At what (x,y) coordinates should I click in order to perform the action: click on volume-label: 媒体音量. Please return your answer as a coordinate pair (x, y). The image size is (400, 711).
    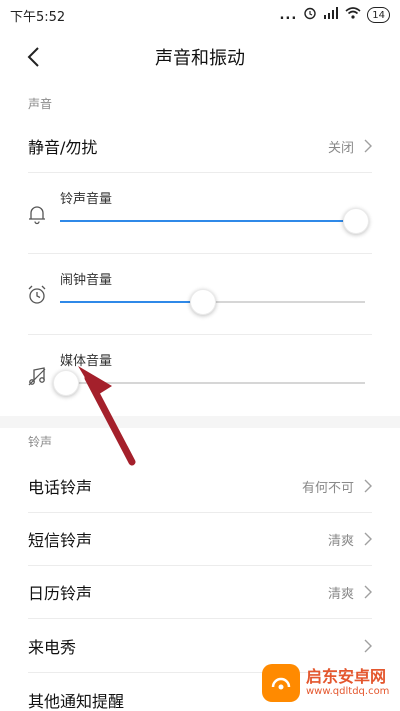
    Looking at the image, I should click on (86, 361).